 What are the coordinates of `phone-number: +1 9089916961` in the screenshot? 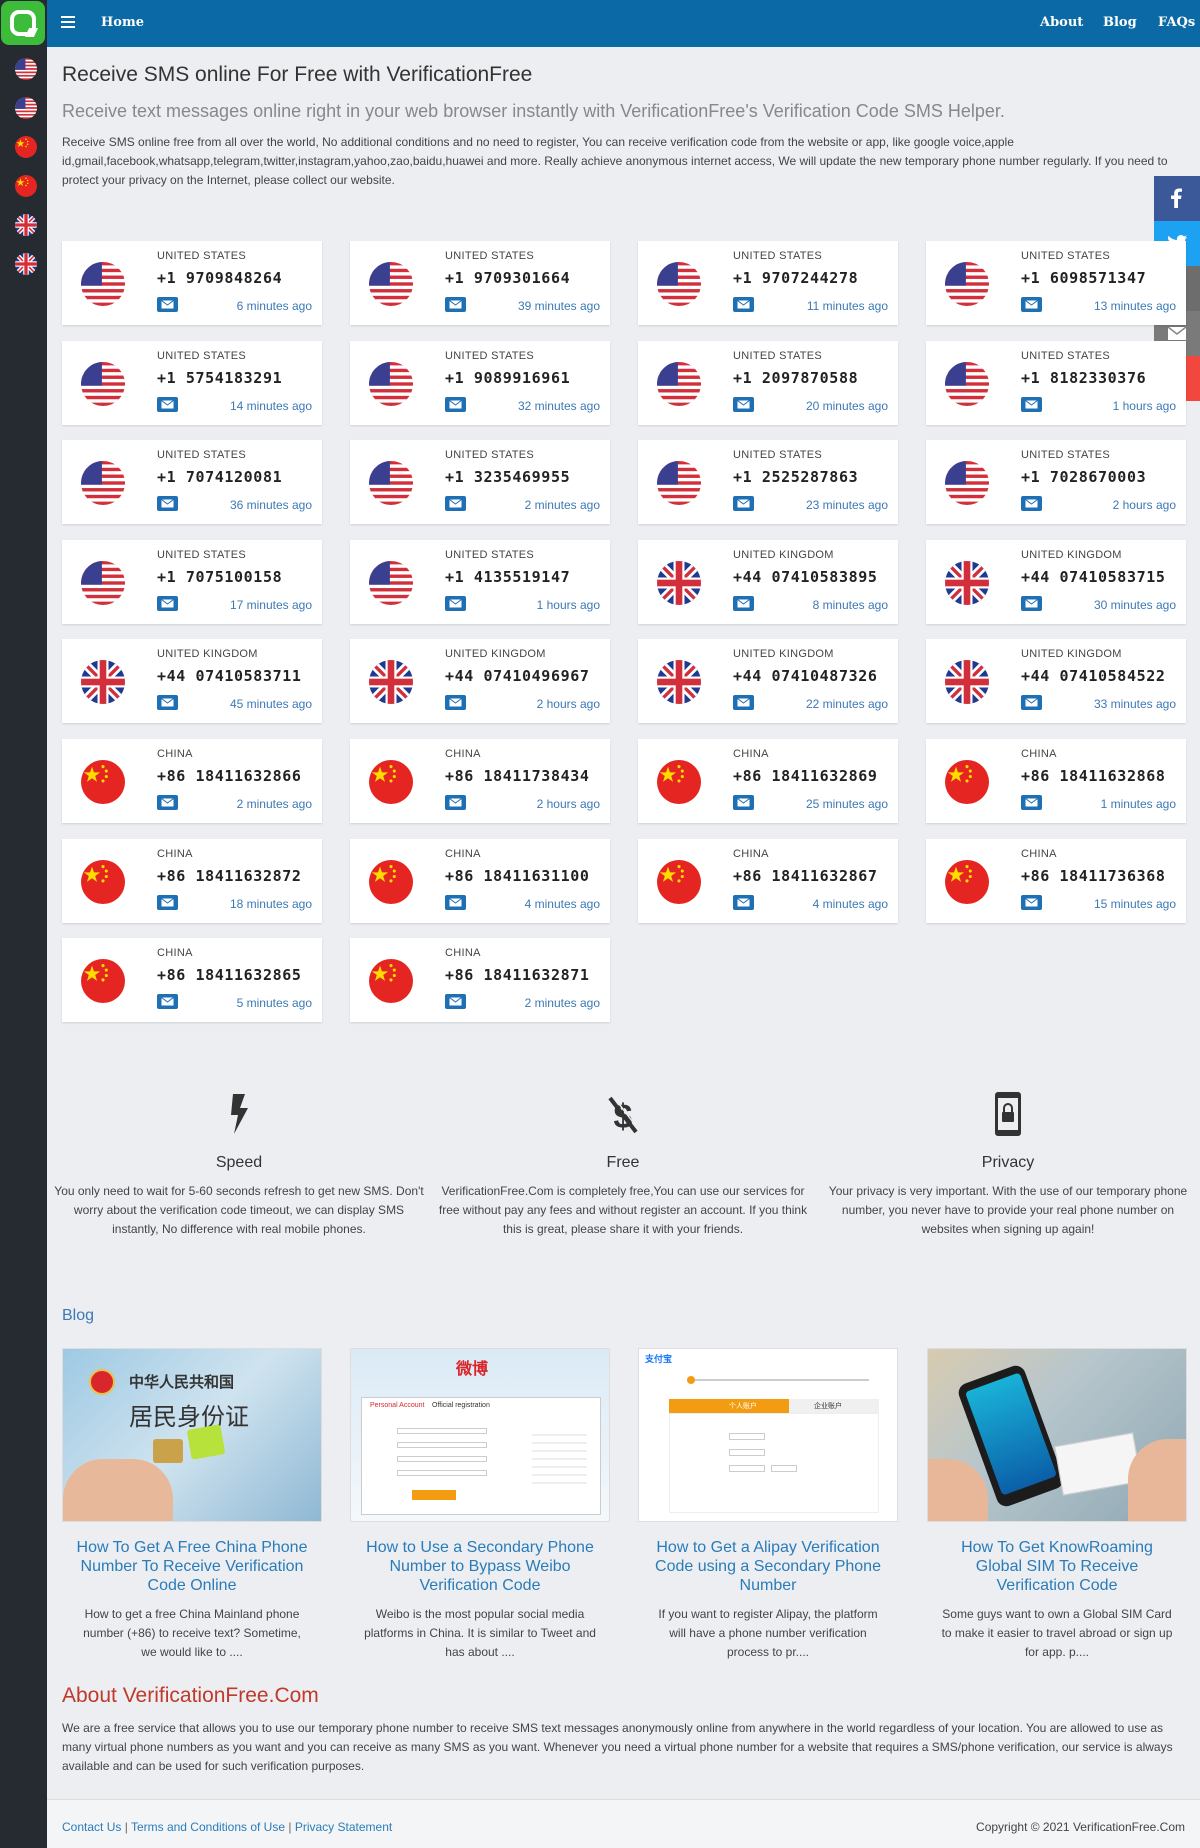 It's located at (507, 378).